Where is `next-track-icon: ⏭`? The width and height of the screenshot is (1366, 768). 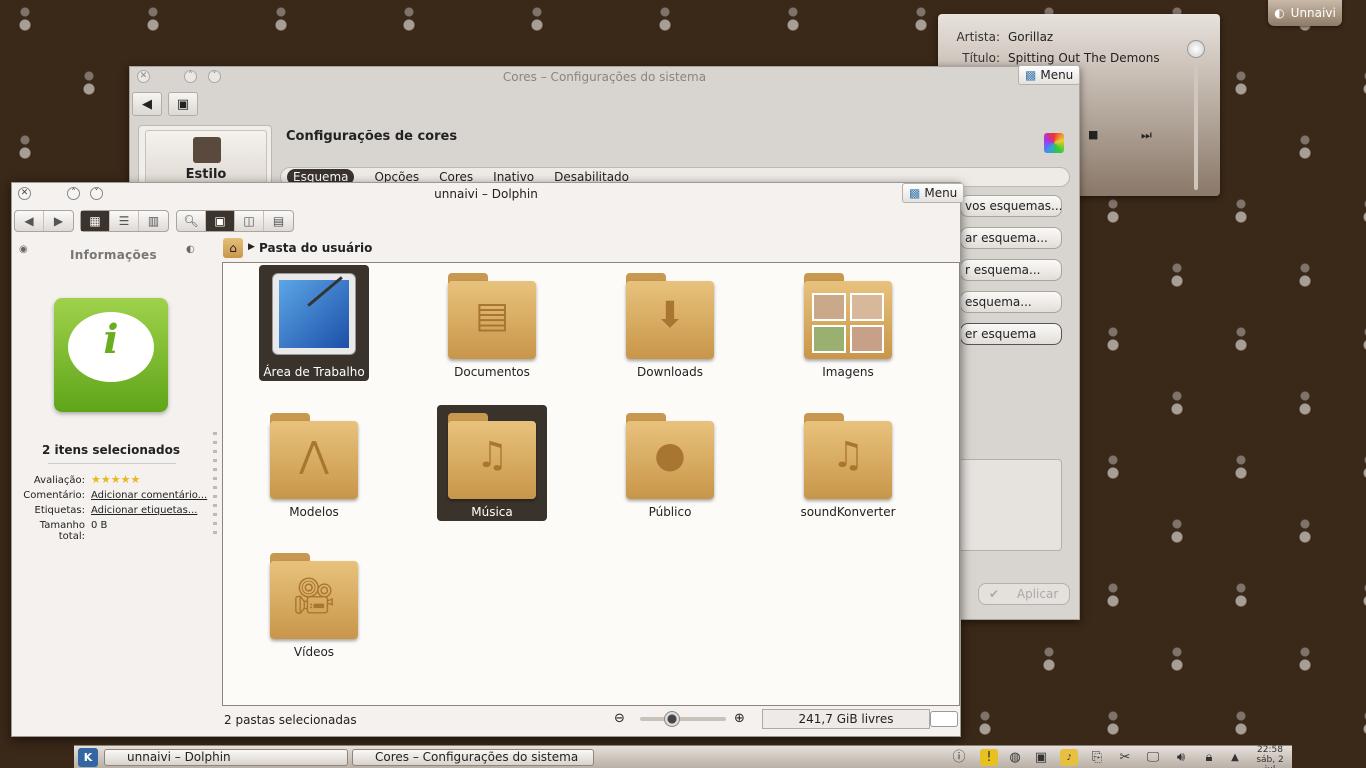 next-track-icon: ⏭ is located at coordinates (1146, 135).